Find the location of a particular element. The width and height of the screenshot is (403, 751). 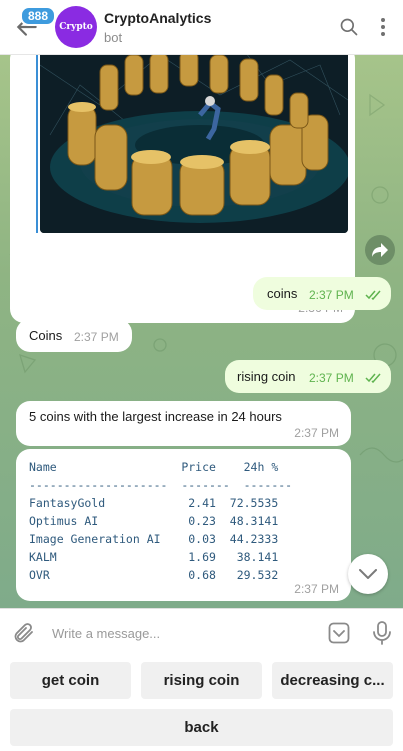

message-text: rising coin is located at coordinates (266, 376).